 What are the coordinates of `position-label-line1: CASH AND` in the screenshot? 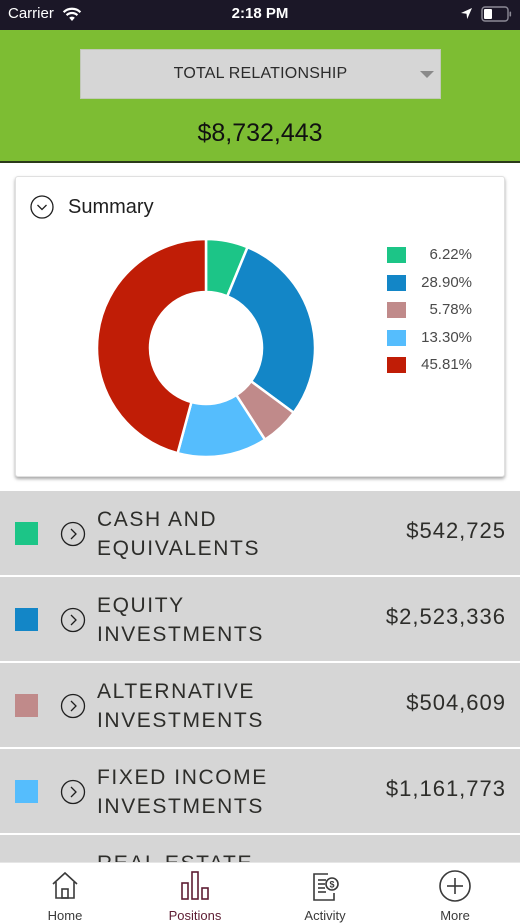 It's located at (157, 519).